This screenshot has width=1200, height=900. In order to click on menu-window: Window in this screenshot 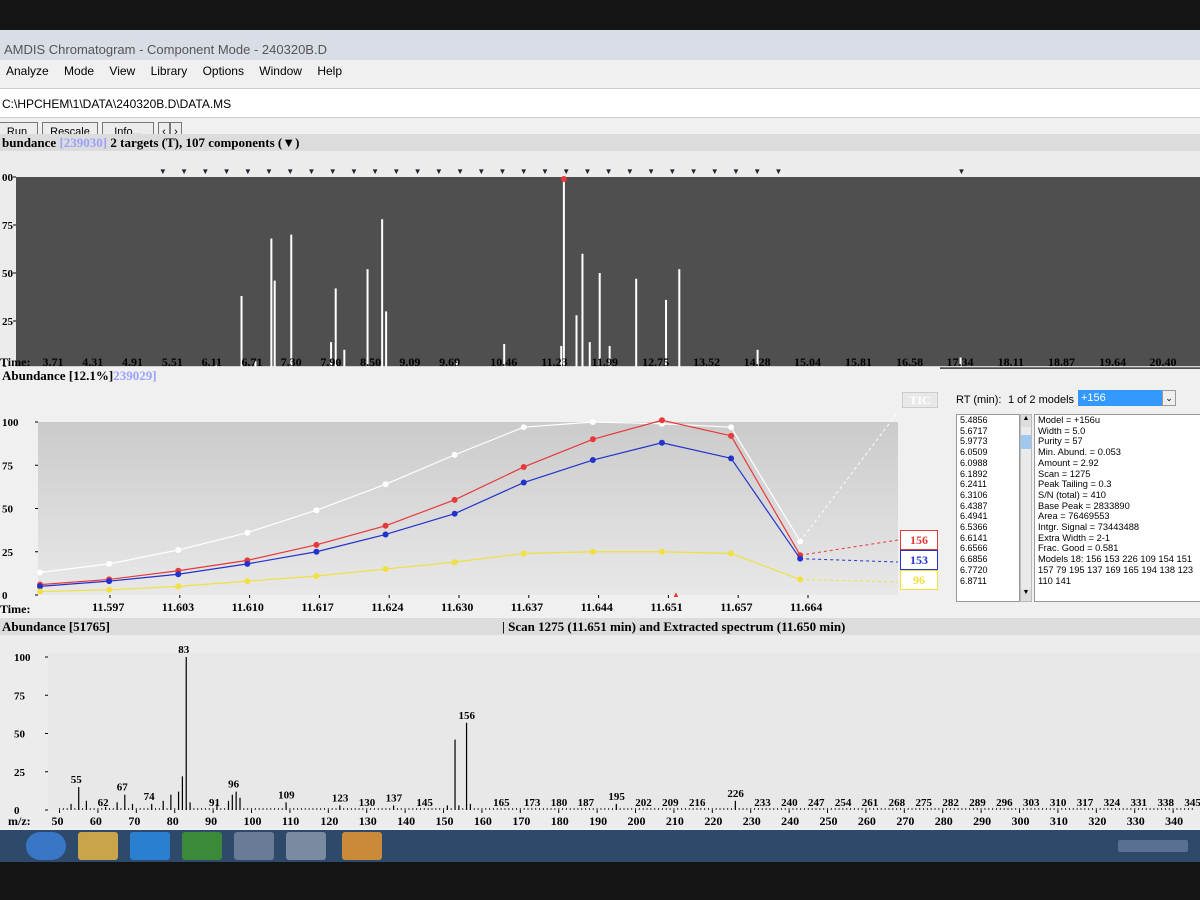, I will do `click(280, 71)`.